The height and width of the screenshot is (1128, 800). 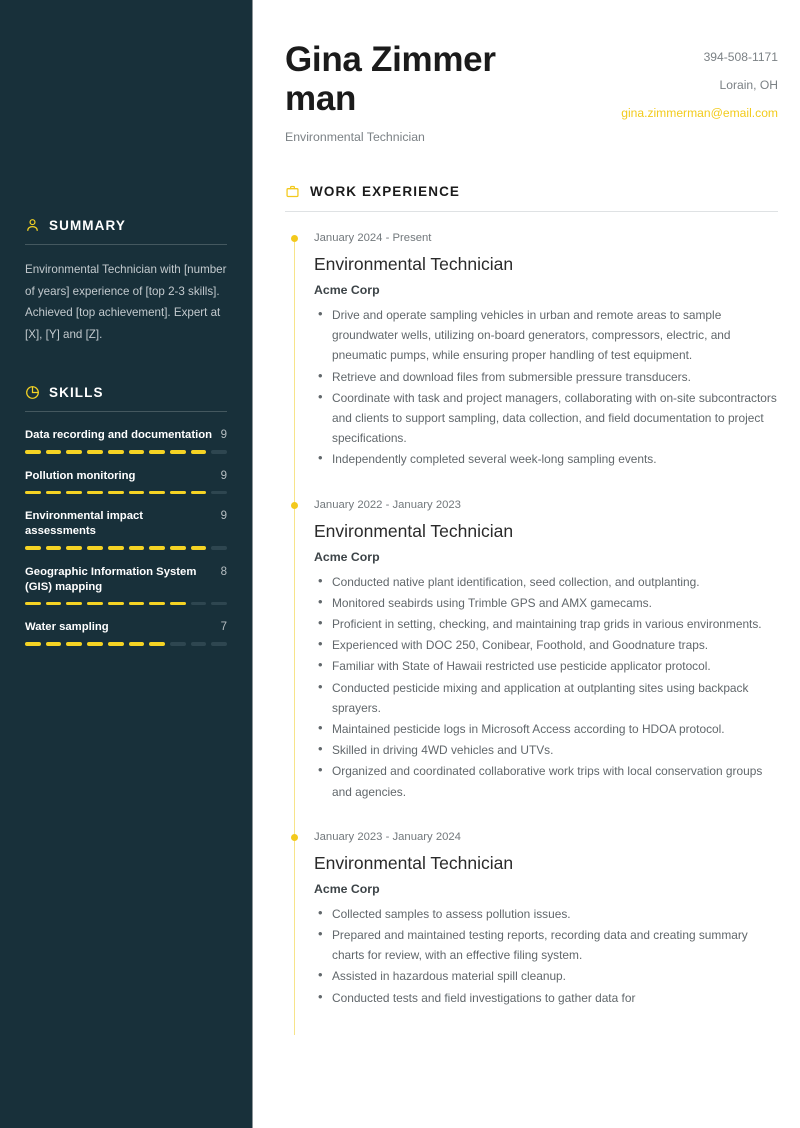 What do you see at coordinates (390, 79) in the screenshot?
I see `candidate-name: Gina Zimmerman` at bounding box center [390, 79].